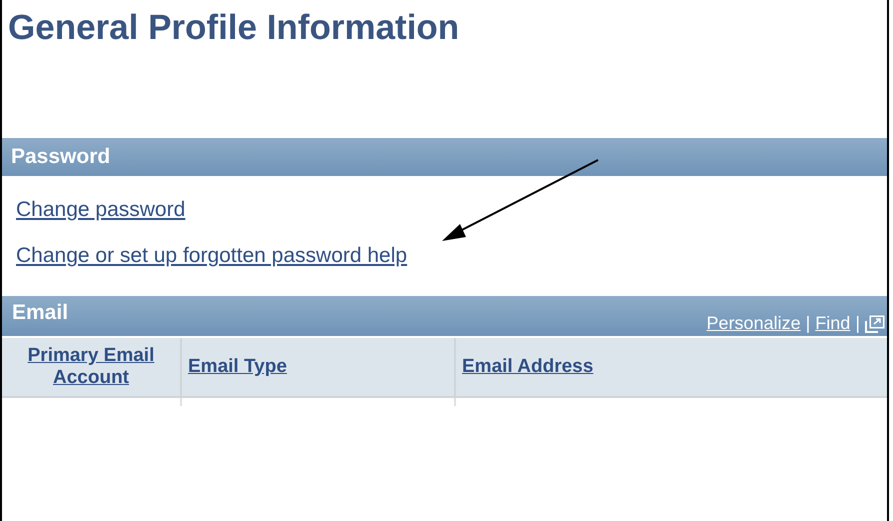 The height and width of the screenshot is (521, 893). What do you see at coordinates (875, 323) in the screenshot?
I see `new-window-icon` at bounding box center [875, 323].